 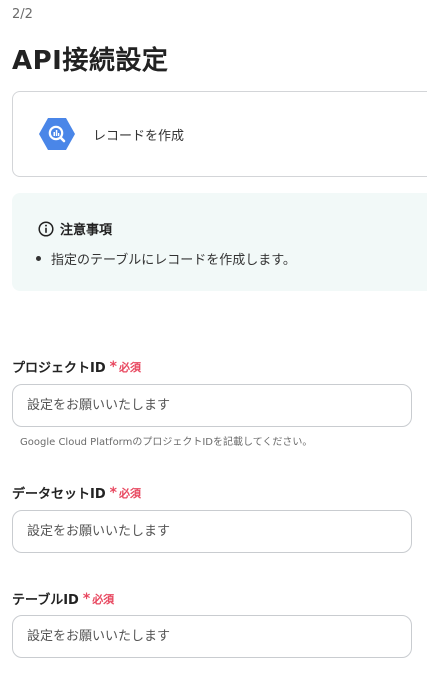 I want to click on table-id-label-text: テーブルID, so click(x=45, y=600).